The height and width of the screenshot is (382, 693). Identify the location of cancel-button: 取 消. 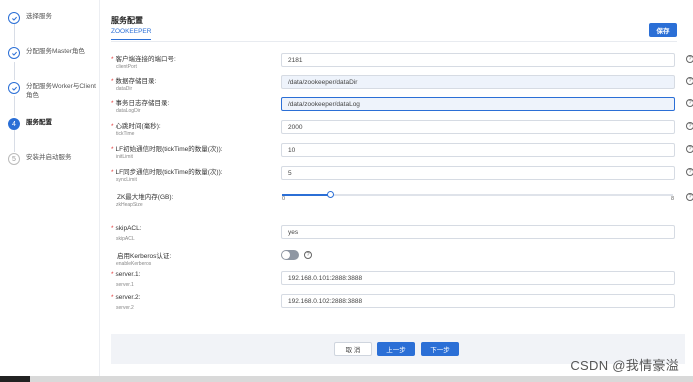
(353, 349).